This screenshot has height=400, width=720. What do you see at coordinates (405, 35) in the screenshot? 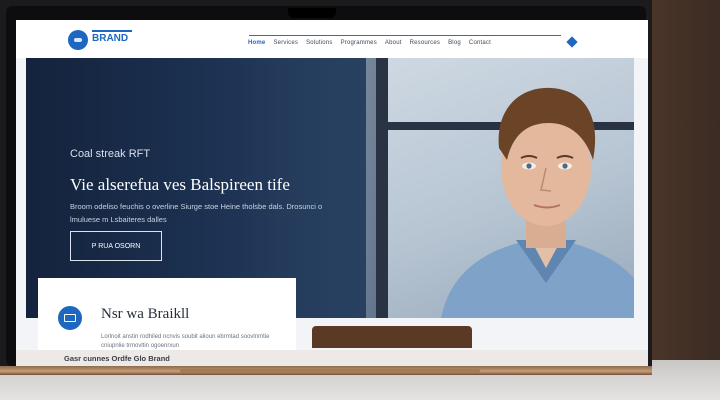
I see `nav-divider` at bounding box center [405, 35].